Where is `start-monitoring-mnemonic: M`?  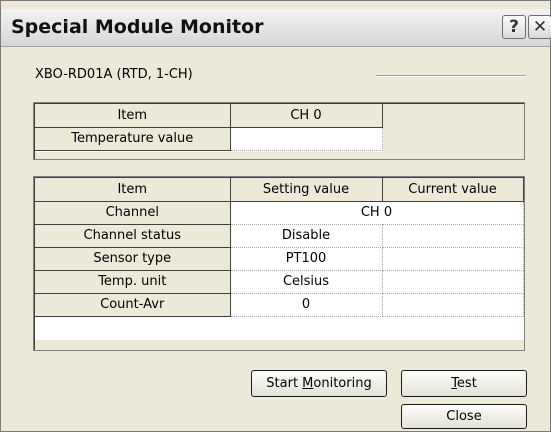 start-monitoring-mnemonic: M is located at coordinates (308, 383).